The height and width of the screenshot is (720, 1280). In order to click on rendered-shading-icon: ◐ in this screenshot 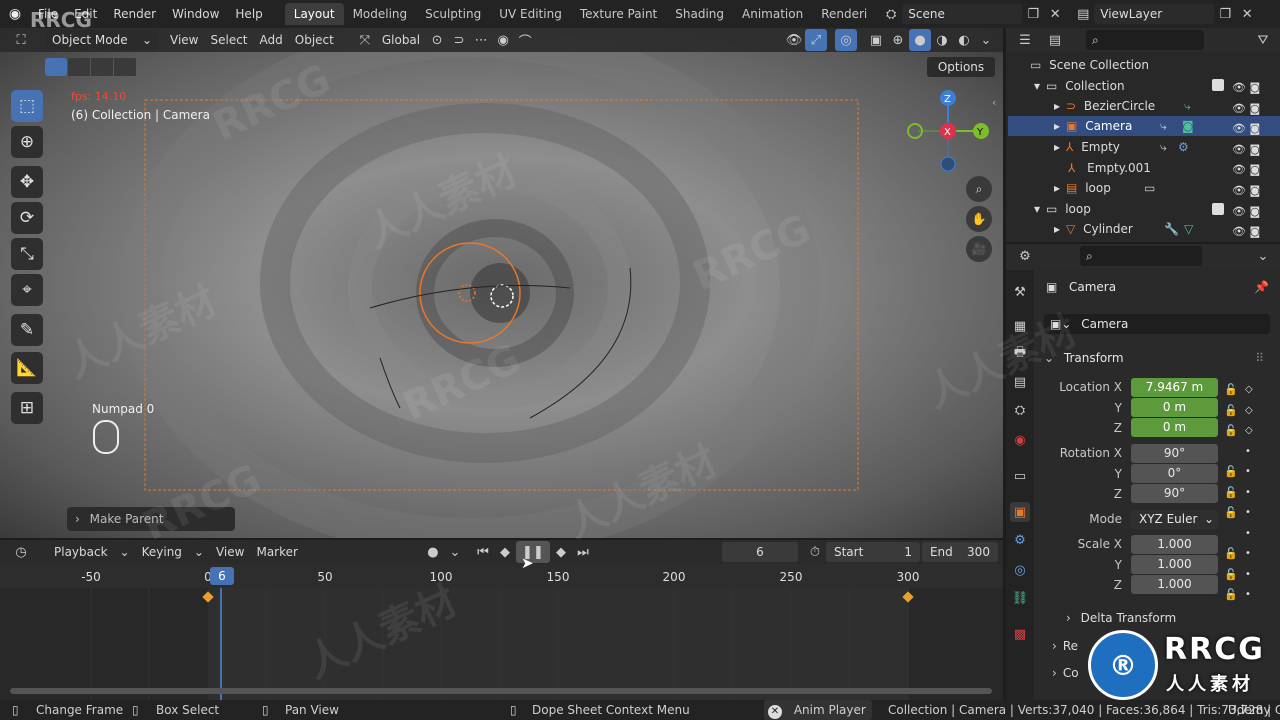, I will do `click(964, 40)`.